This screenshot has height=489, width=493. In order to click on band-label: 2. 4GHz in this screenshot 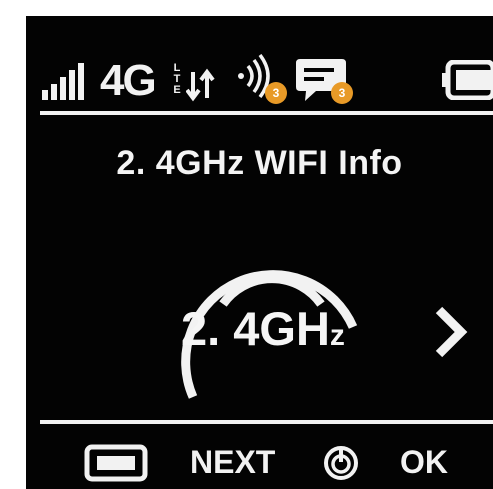, I will do `click(263, 328)`.